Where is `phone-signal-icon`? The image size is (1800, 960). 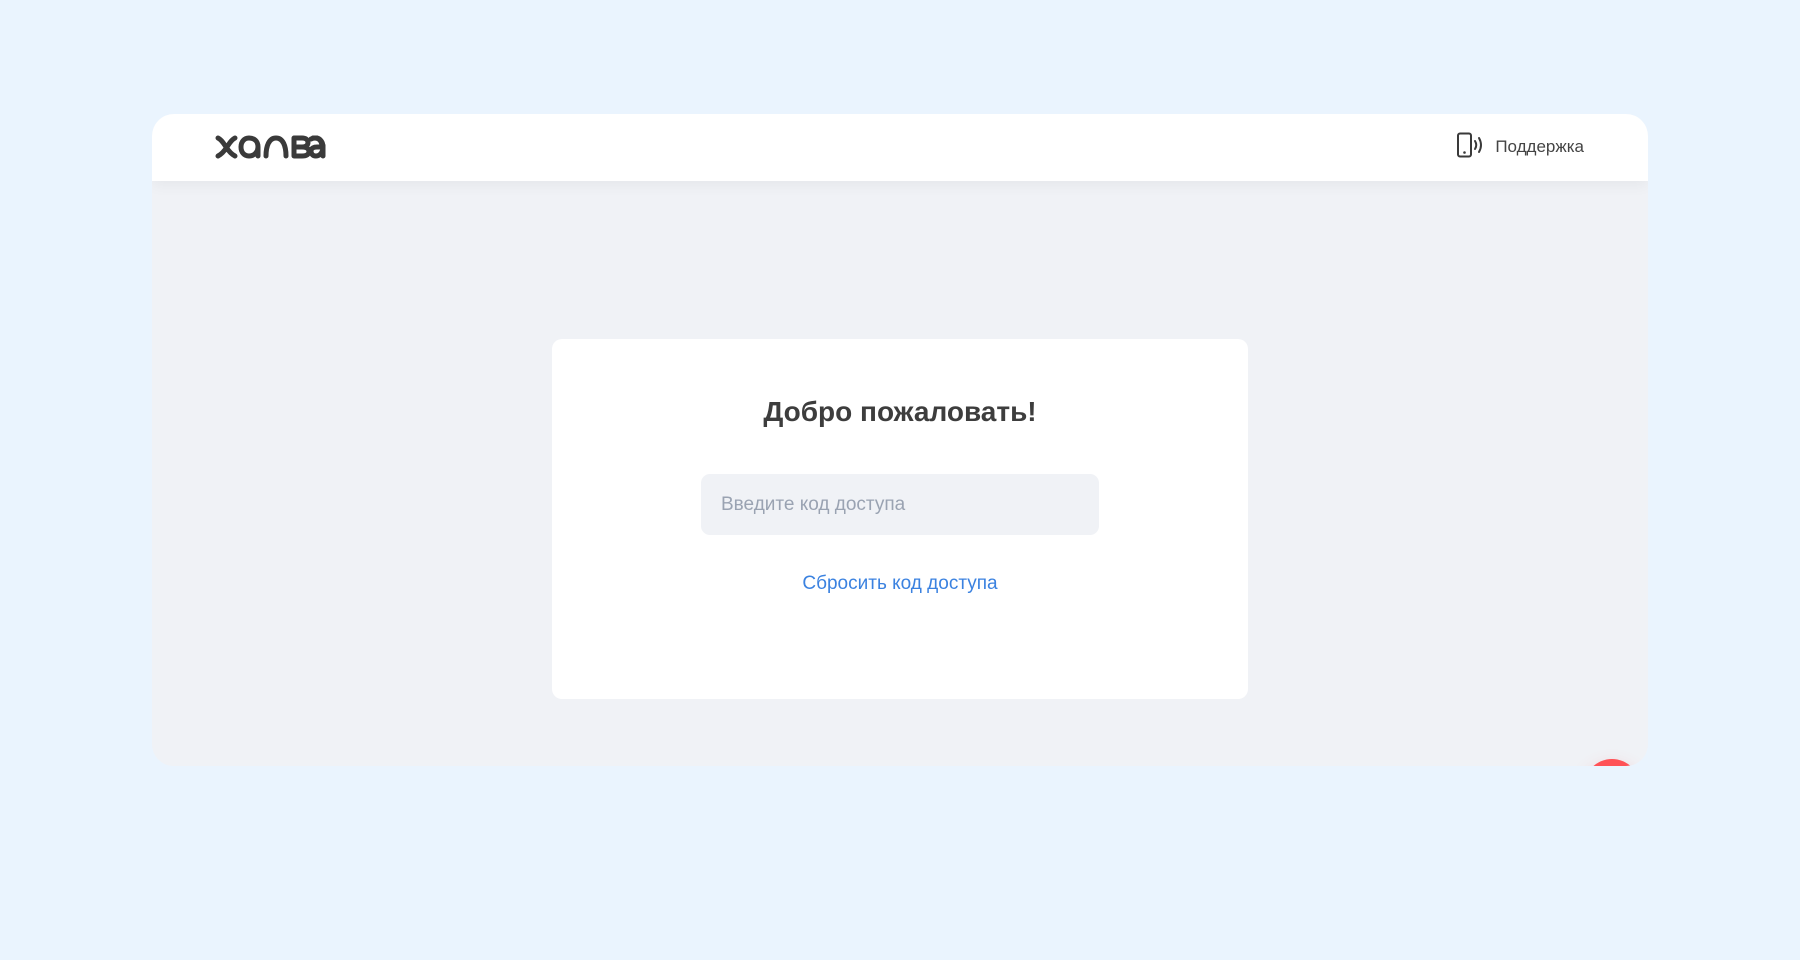 phone-signal-icon is located at coordinates (1471, 147).